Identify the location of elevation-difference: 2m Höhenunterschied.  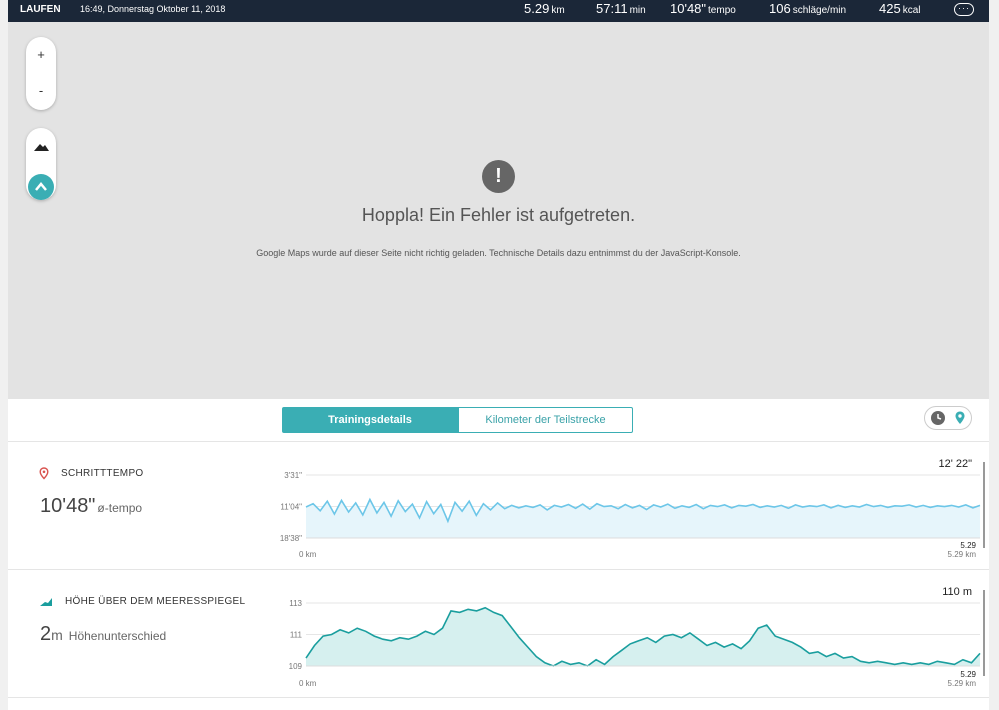
(103, 634).